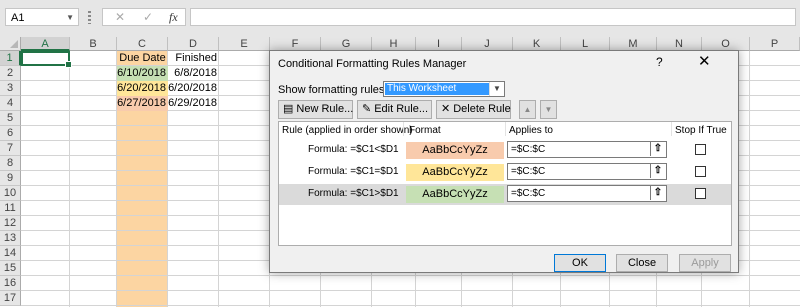 The width and height of the screenshot is (800, 307). Describe the element at coordinates (288, 109) in the screenshot. I see `new-rule-icon: ▤` at that location.